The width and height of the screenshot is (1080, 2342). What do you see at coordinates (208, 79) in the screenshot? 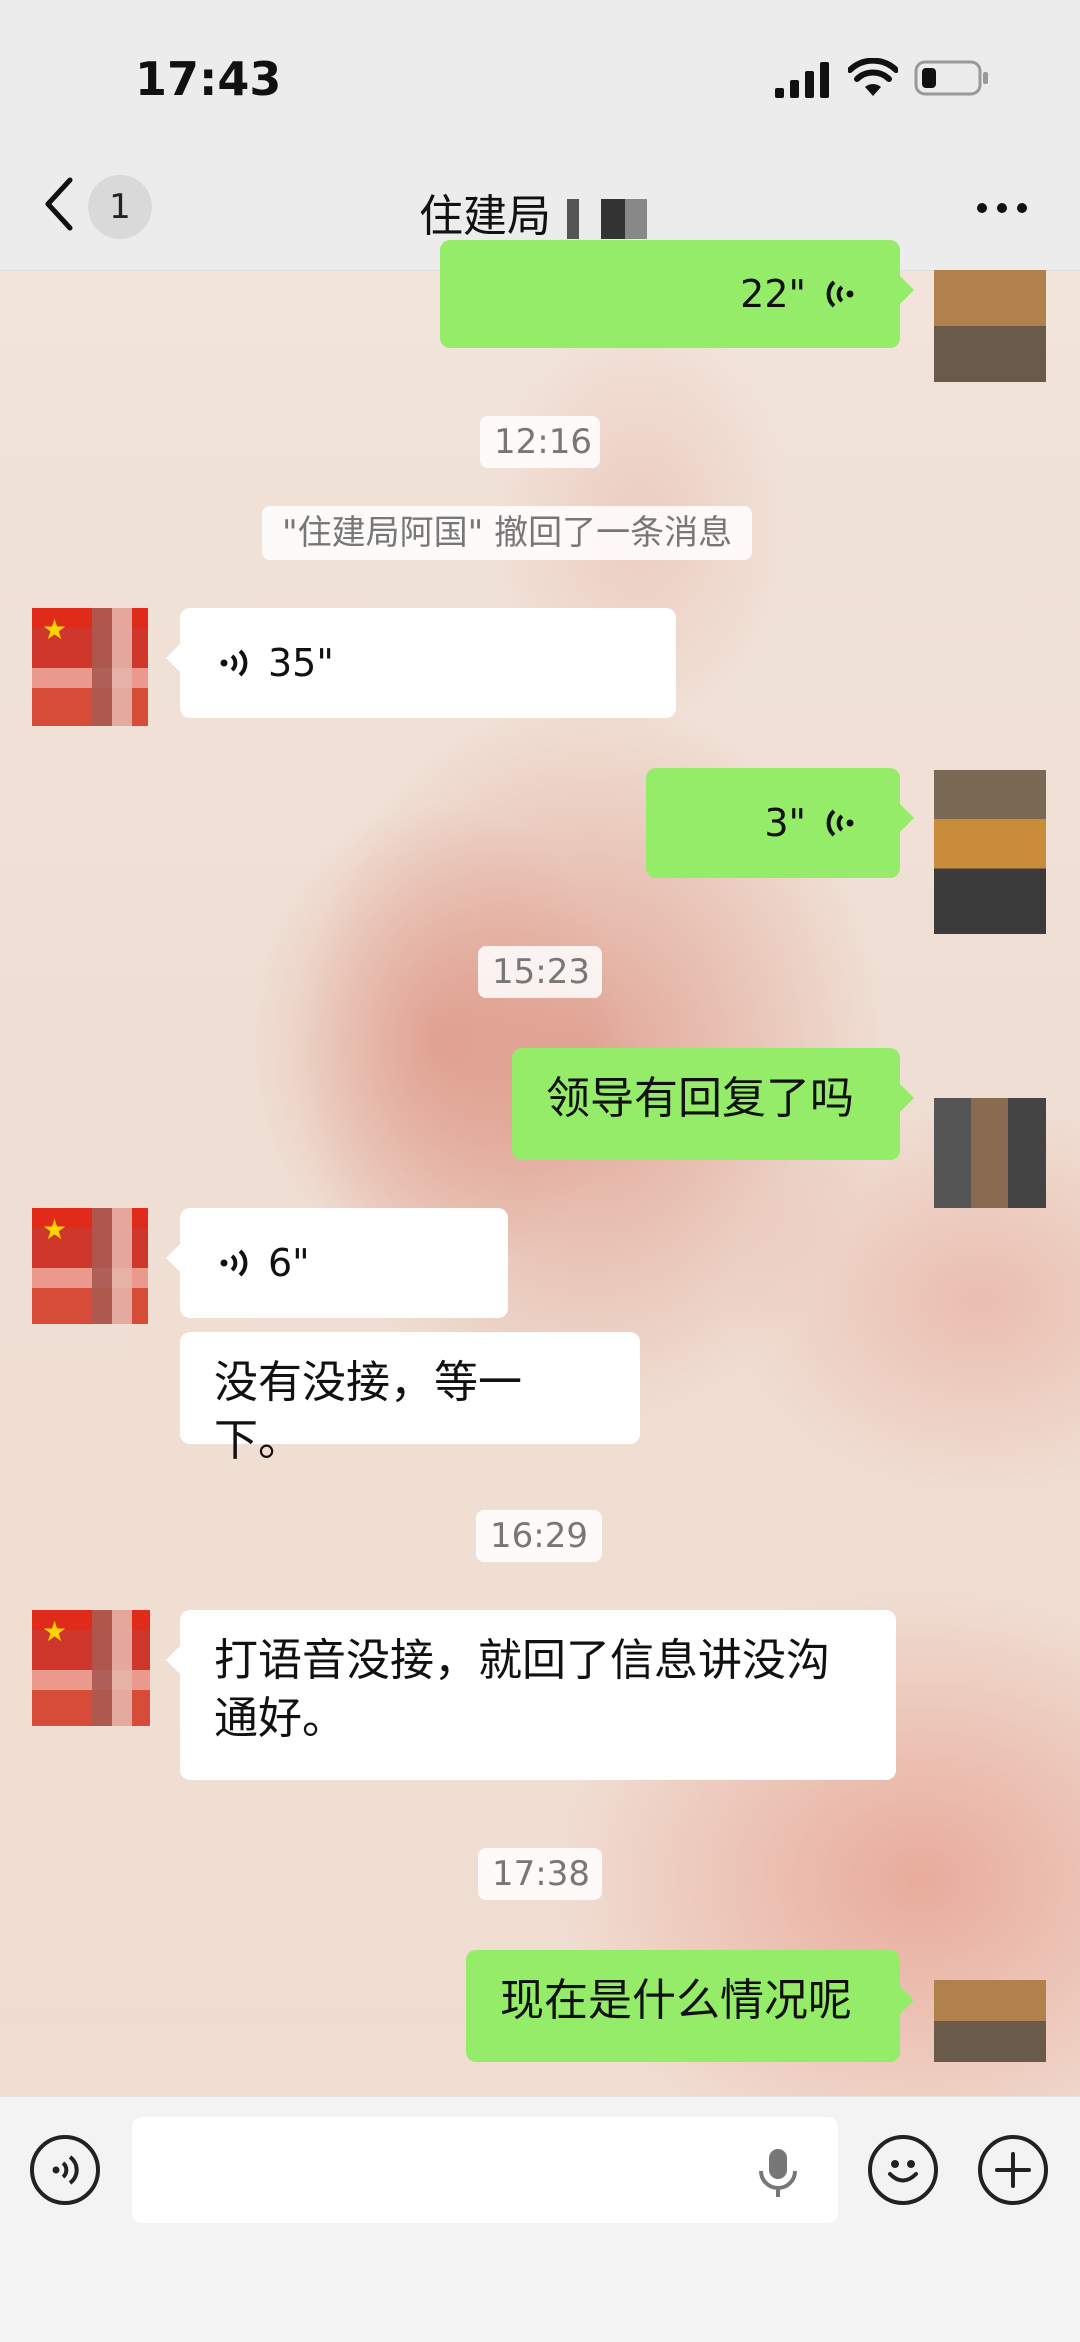
I see `status-time: 17:43` at bounding box center [208, 79].